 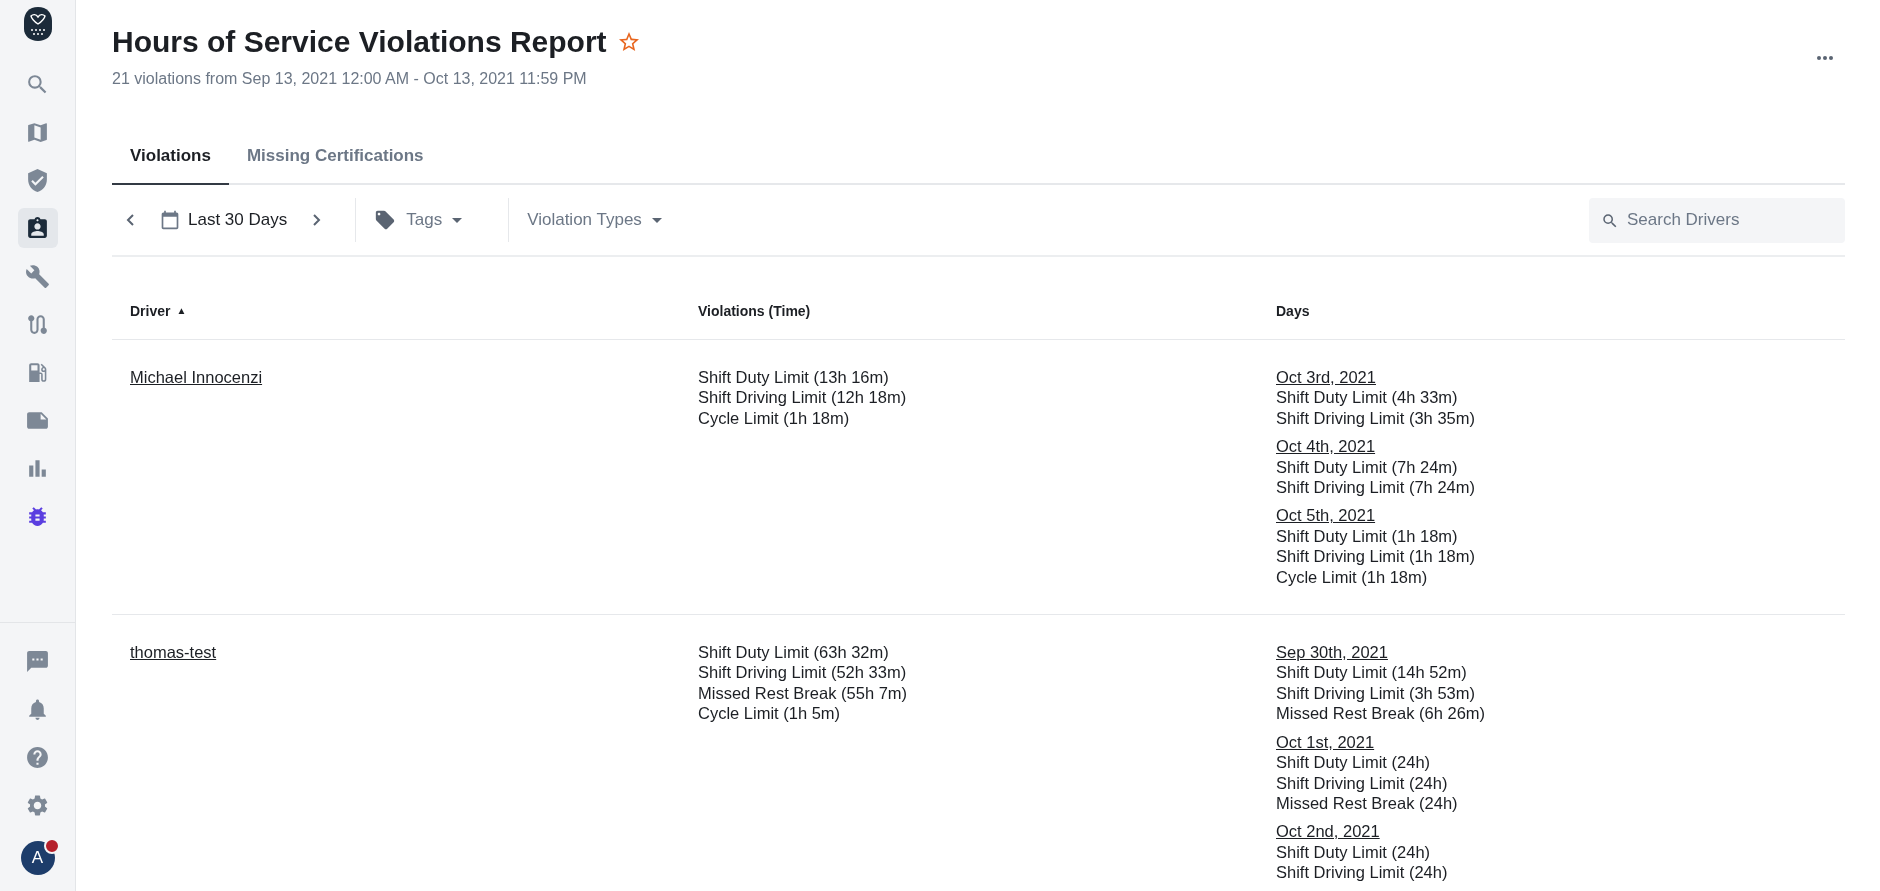 What do you see at coordinates (170, 220) in the screenshot?
I see `calendar-icon` at bounding box center [170, 220].